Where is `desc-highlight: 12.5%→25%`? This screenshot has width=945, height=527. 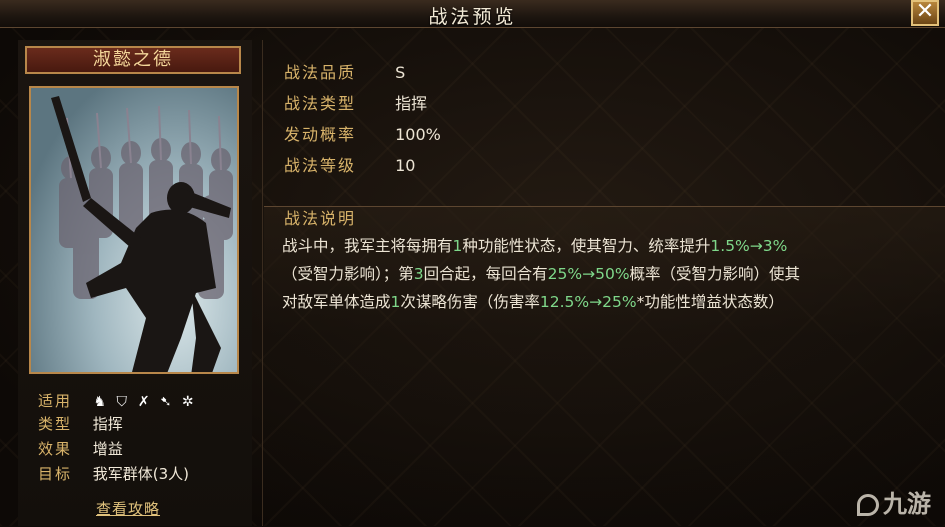 desc-highlight: 12.5%→25% is located at coordinates (588, 302).